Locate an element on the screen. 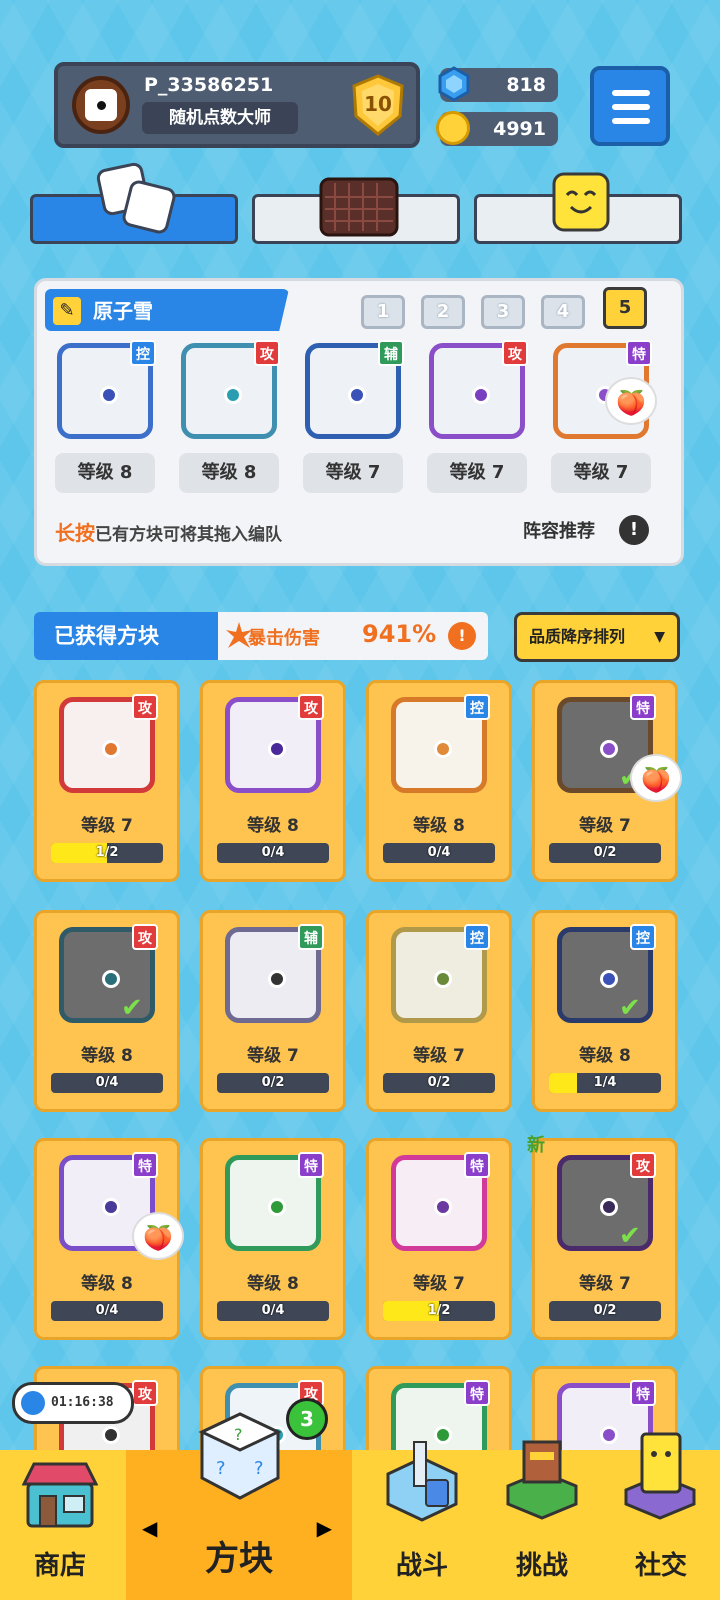 The width and height of the screenshot is (720, 1600). nav-battle-label: 战斗 is located at coordinates (421, 1566).